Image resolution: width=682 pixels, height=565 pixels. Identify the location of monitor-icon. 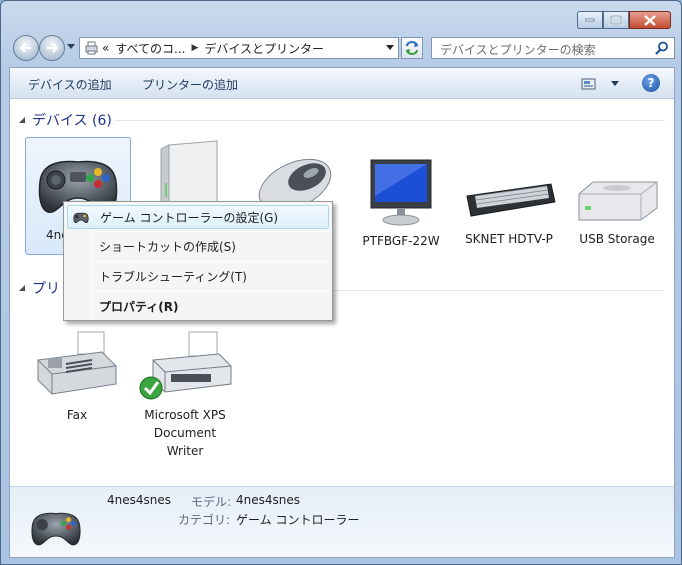
(401, 192).